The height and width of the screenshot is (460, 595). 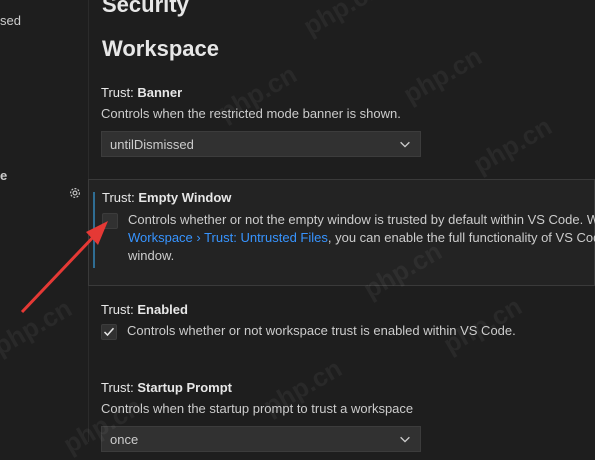 I want to click on settings-sidebar: sed e, so click(x=44, y=221).